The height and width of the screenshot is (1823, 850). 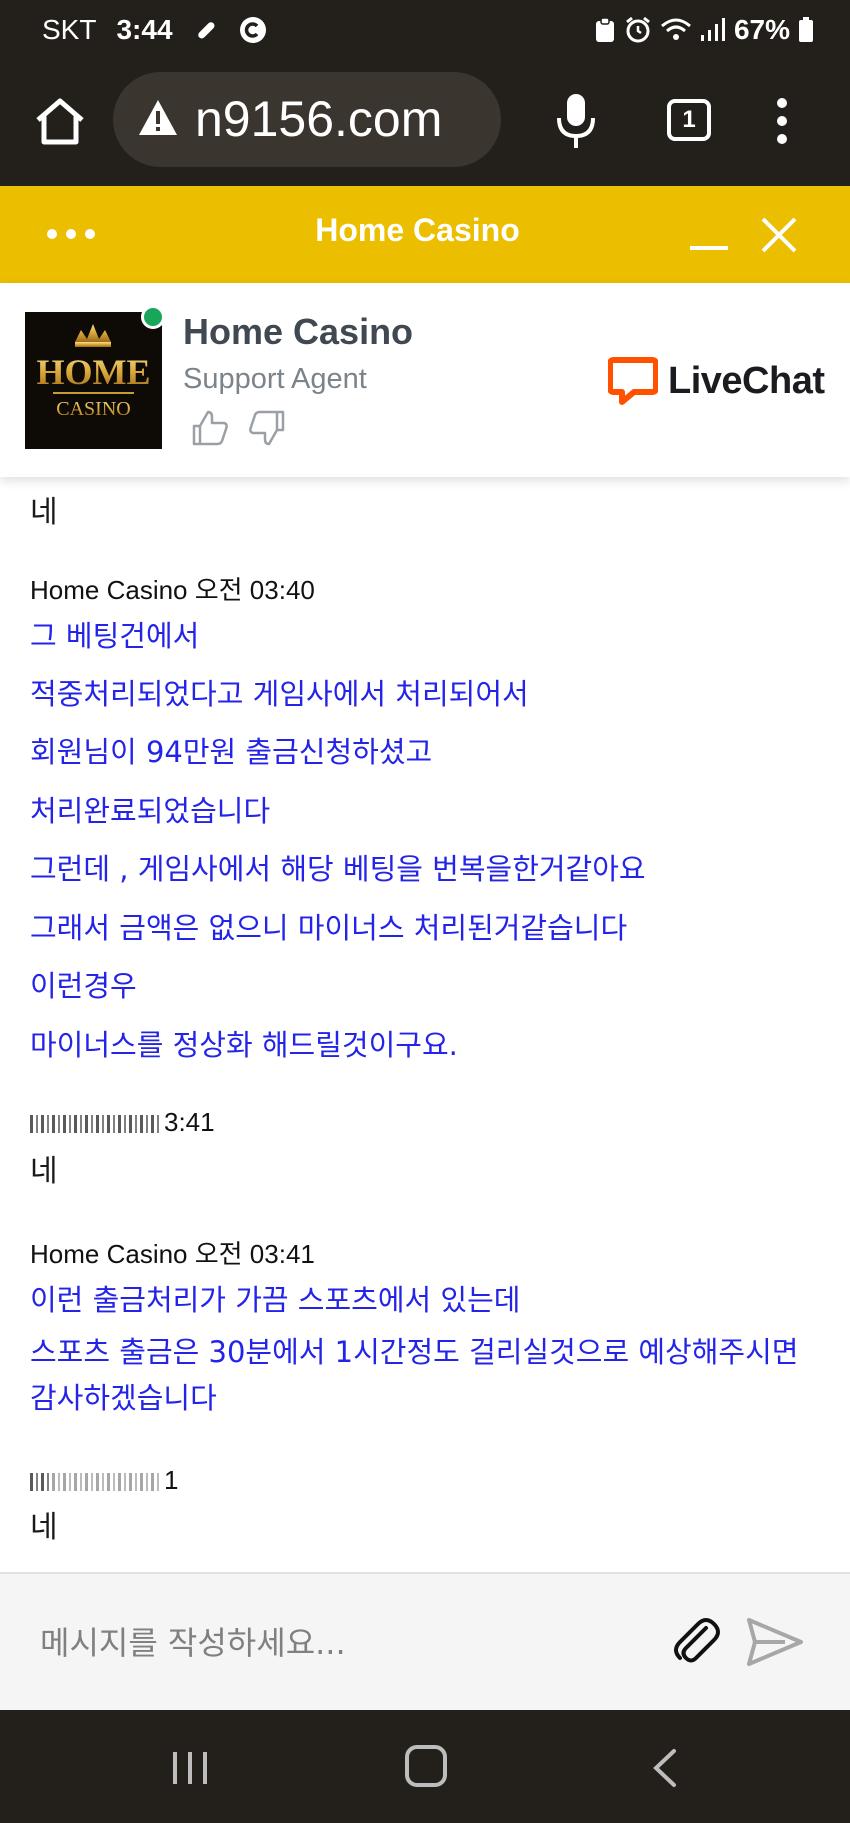 What do you see at coordinates (576, 122) in the screenshot?
I see `microphone-icon` at bounding box center [576, 122].